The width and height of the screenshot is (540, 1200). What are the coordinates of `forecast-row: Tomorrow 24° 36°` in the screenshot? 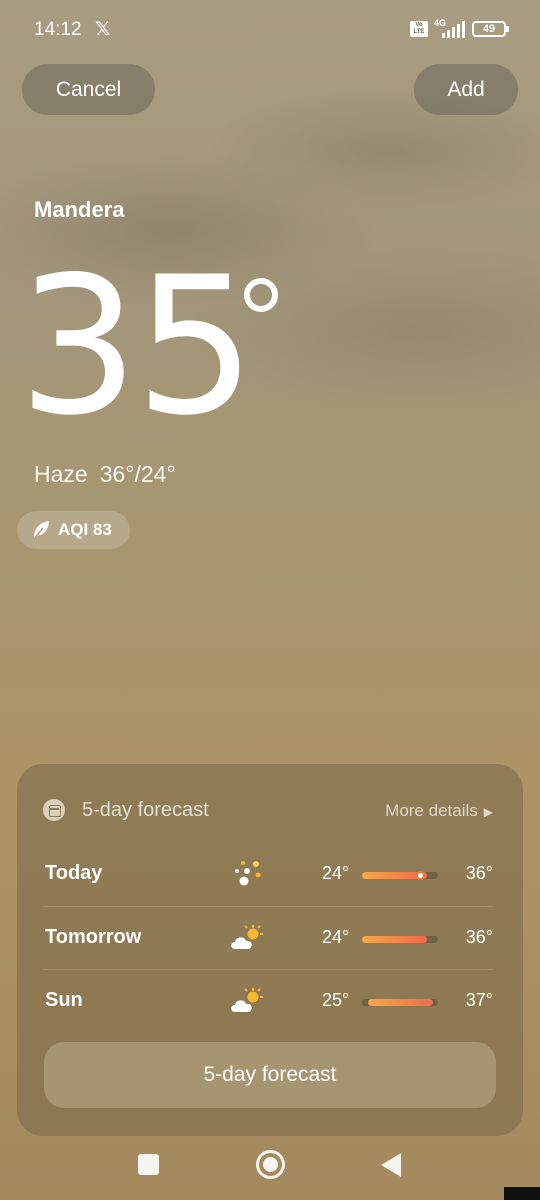 It's located at (268, 937).